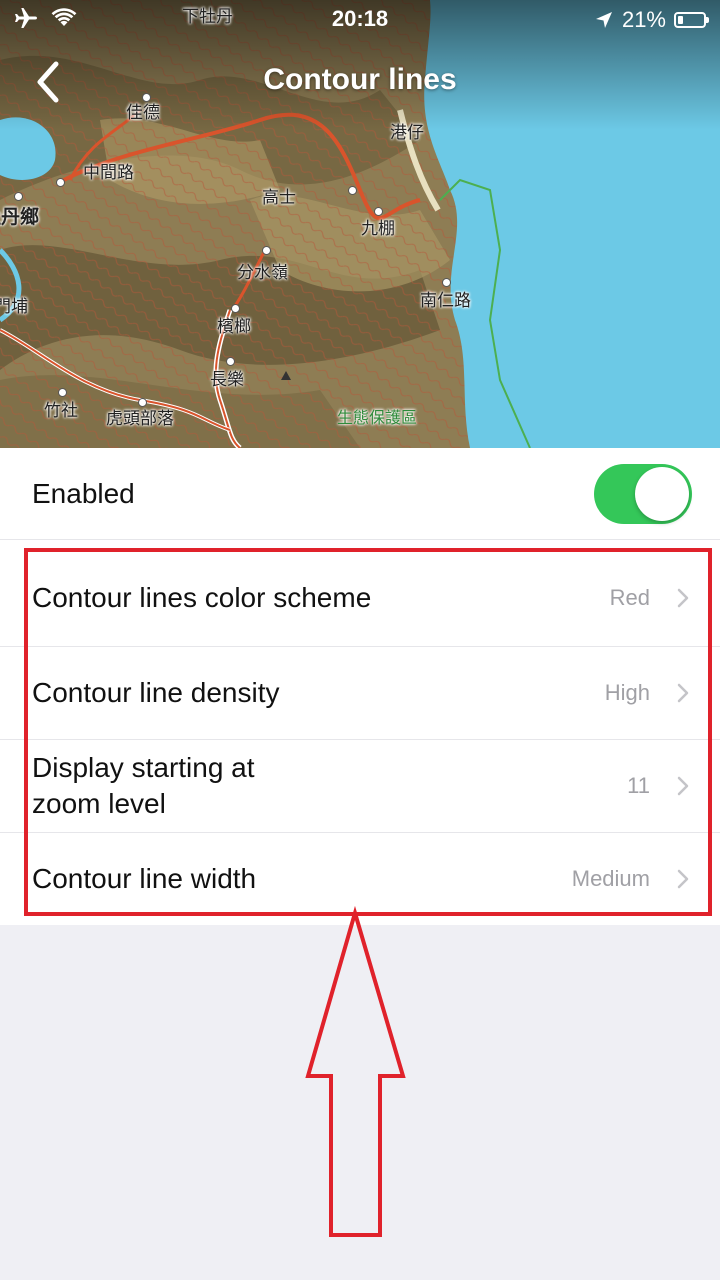 This screenshot has width=720, height=1280. I want to click on zoom-level-label-line1: Display starting at, so click(143, 767).